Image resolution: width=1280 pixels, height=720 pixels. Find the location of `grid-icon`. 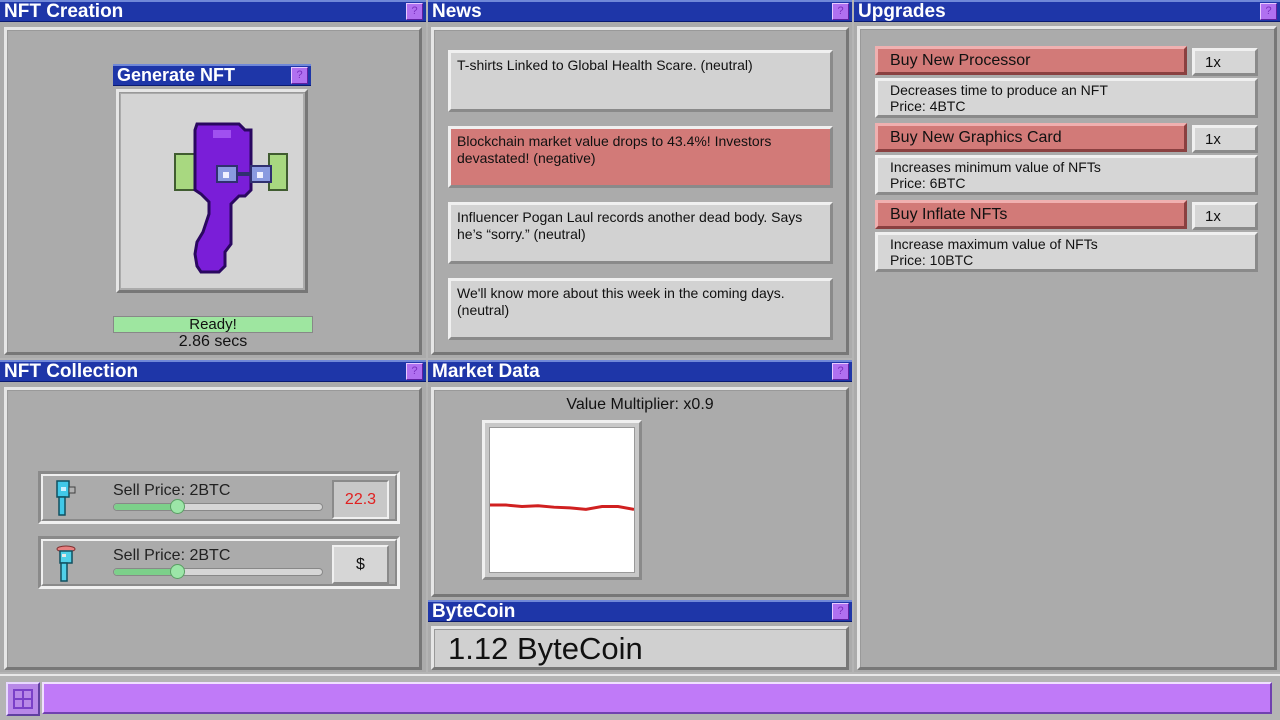

grid-icon is located at coordinates (23, 699).